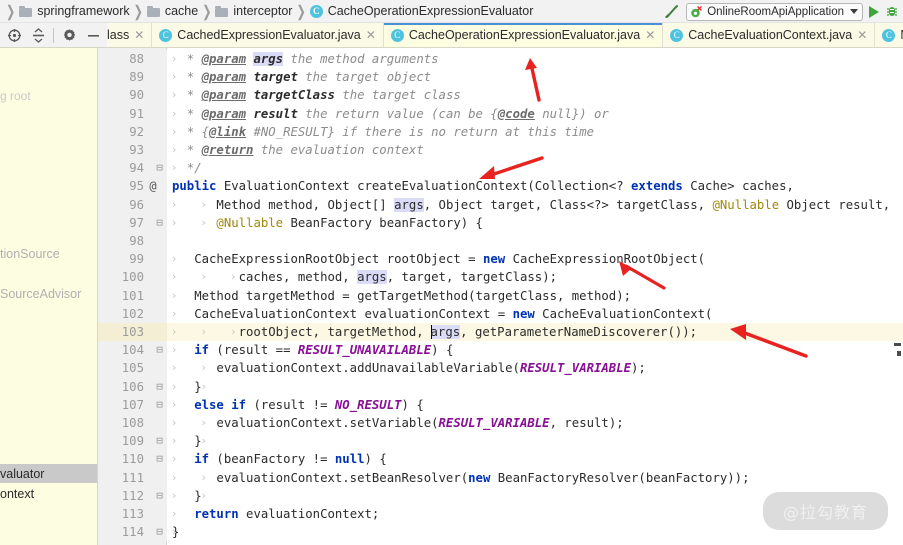 This screenshot has width=903, height=545. What do you see at coordinates (279, 459) in the screenshot?
I see `code-text: if (beanFactory != null) {` at bounding box center [279, 459].